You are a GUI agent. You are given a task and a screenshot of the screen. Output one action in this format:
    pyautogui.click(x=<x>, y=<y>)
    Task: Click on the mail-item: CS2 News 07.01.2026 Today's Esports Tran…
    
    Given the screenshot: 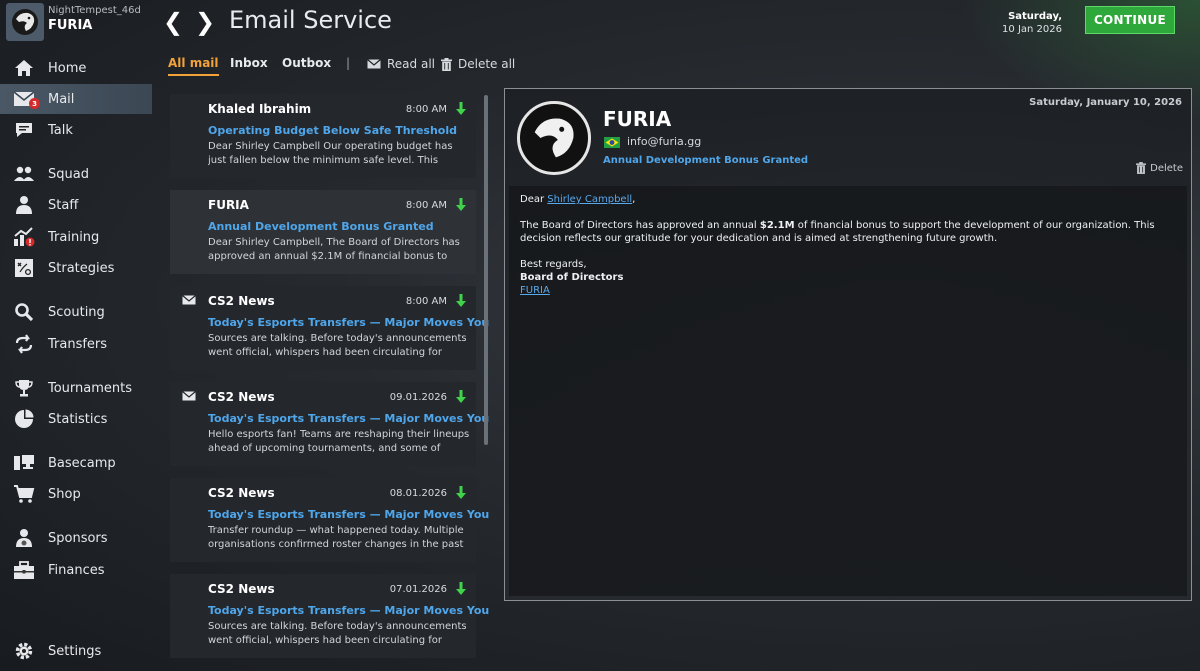 What is the action you would take?
    pyautogui.click(x=329, y=616)
    